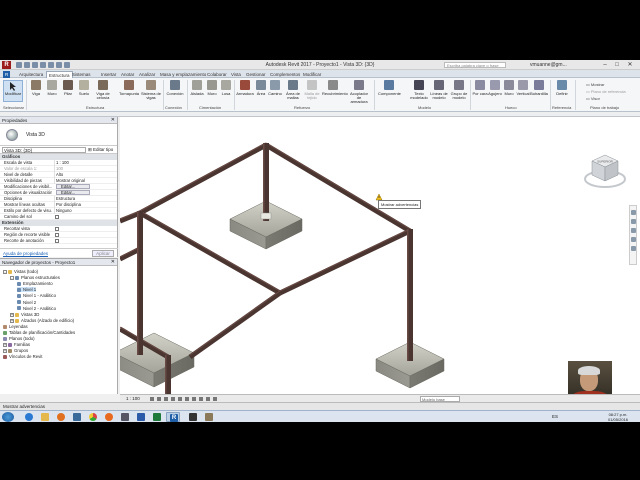  I want to click on maximize-button: □, so click(617, 65).